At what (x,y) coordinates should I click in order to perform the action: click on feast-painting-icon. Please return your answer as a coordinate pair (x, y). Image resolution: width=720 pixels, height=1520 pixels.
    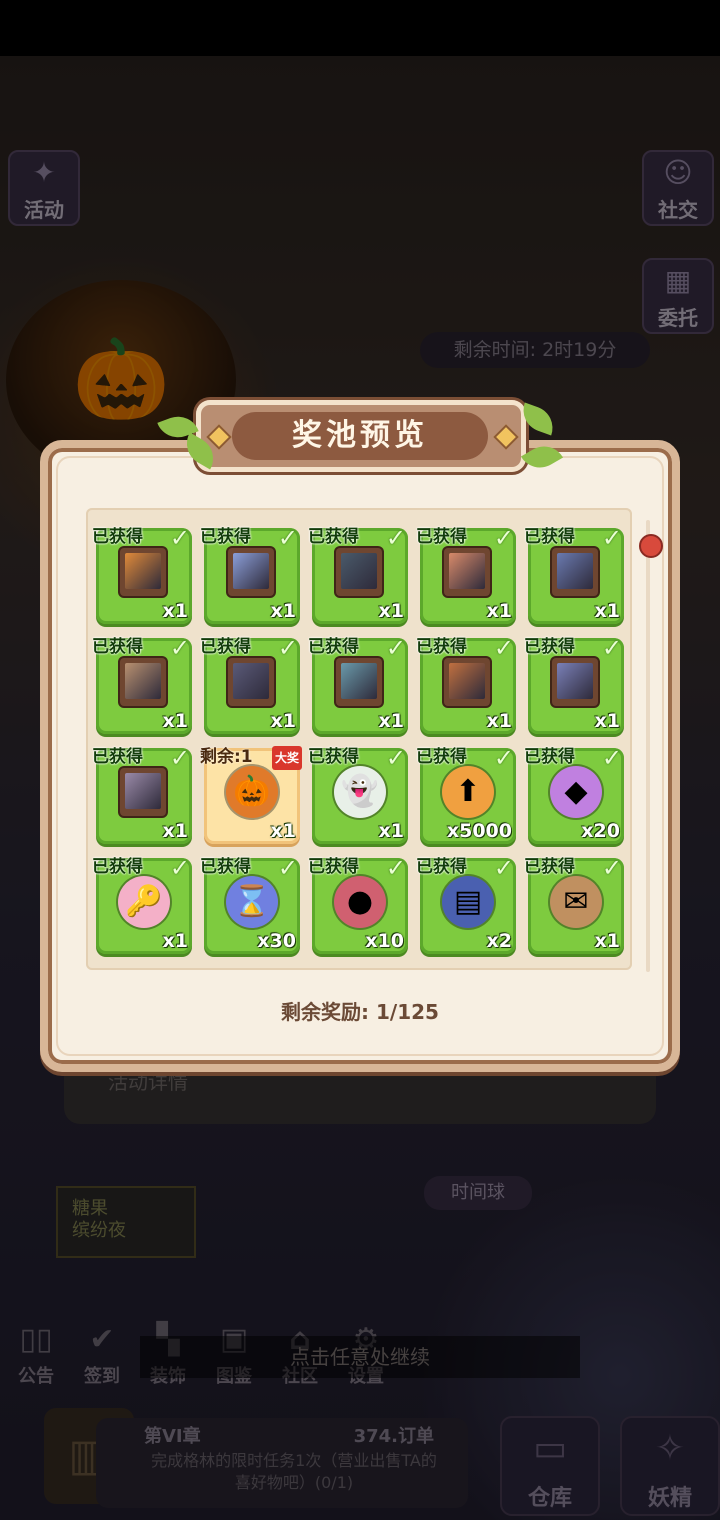
    Looking at the image, I should click on (467, 572).